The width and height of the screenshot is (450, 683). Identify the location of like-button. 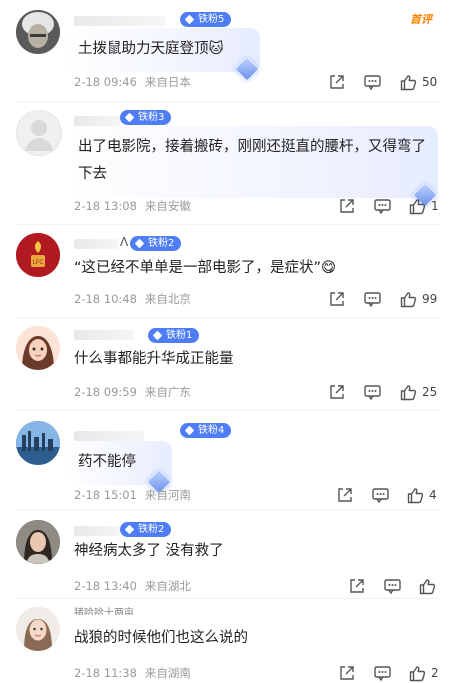
(430, 586).